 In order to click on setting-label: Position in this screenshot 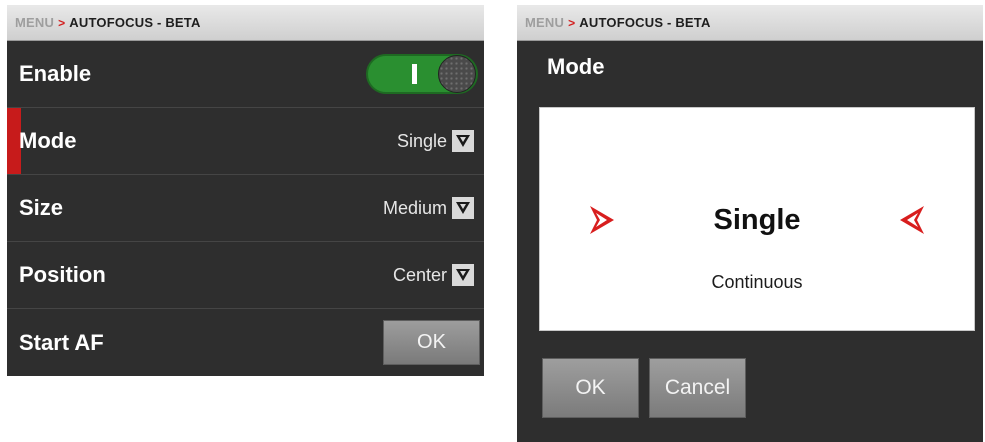, I will do `click(62, 274)`.